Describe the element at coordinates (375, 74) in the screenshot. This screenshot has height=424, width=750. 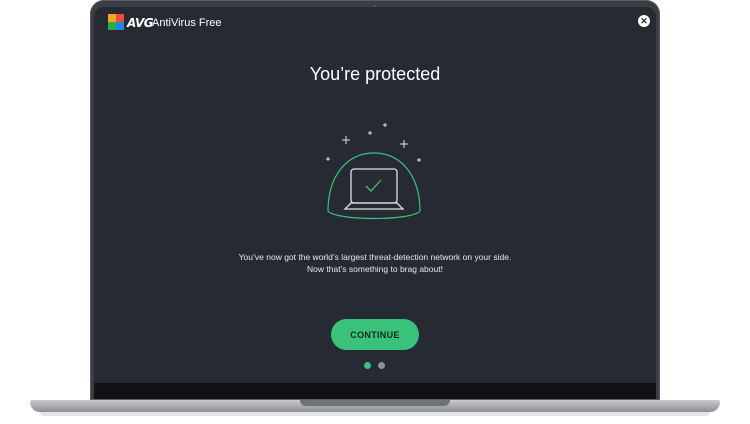
I see `page-title: You’re protected` at that location.